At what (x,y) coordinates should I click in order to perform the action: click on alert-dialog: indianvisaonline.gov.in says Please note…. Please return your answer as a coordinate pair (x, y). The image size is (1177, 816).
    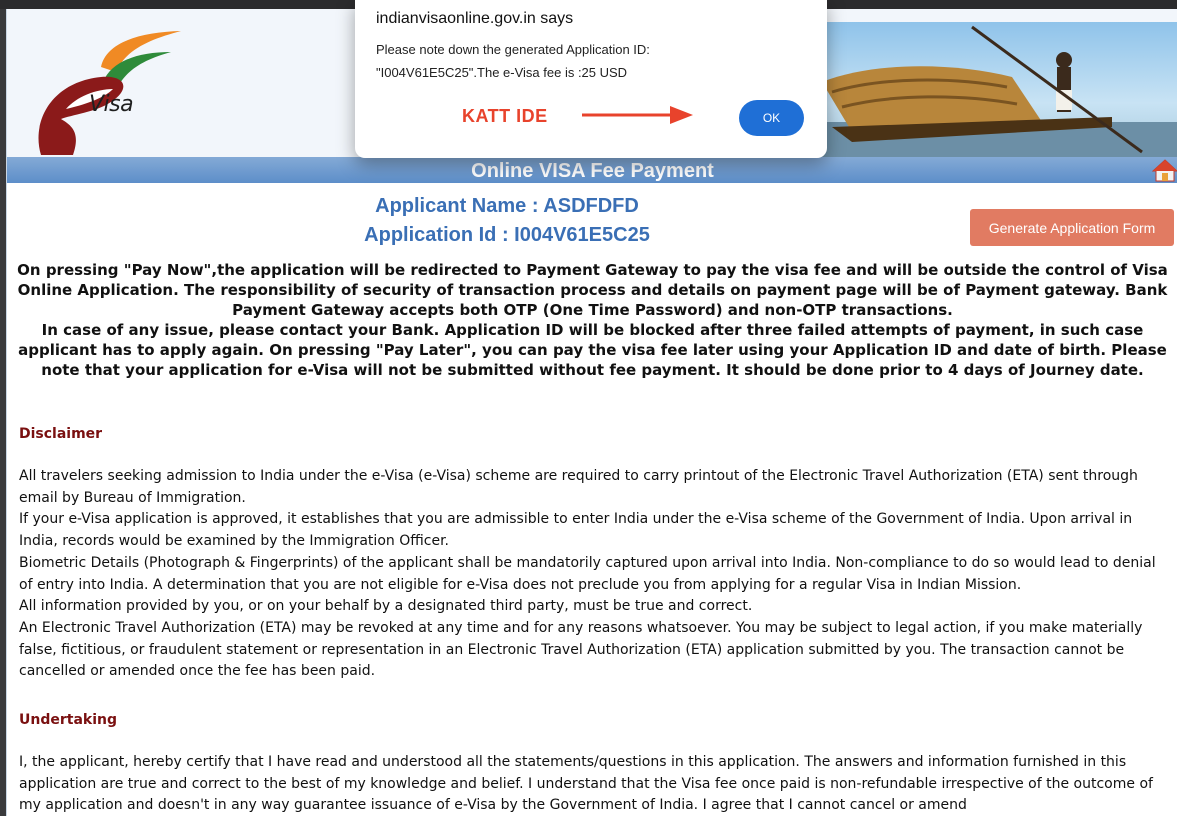
    Looking at the image, I should click on (591, 79).